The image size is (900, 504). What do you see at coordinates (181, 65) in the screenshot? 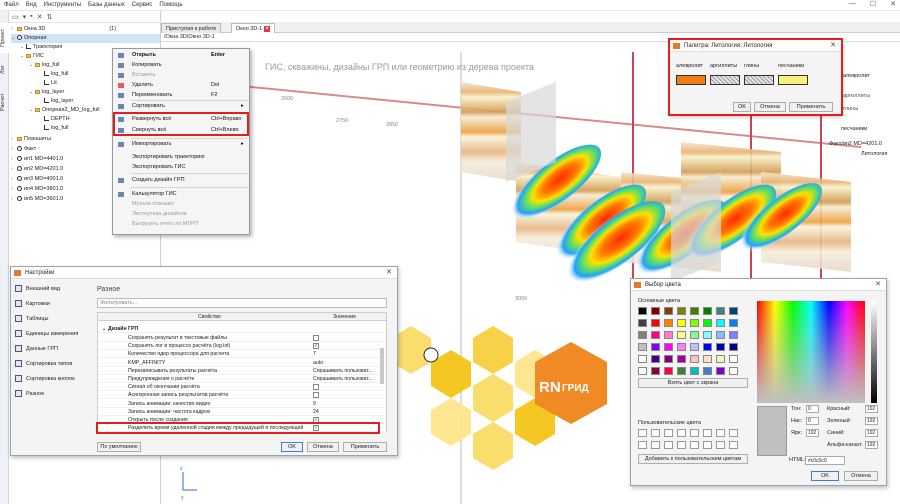
I see `menu-item: Копировать` at bounding box center [181, 65].